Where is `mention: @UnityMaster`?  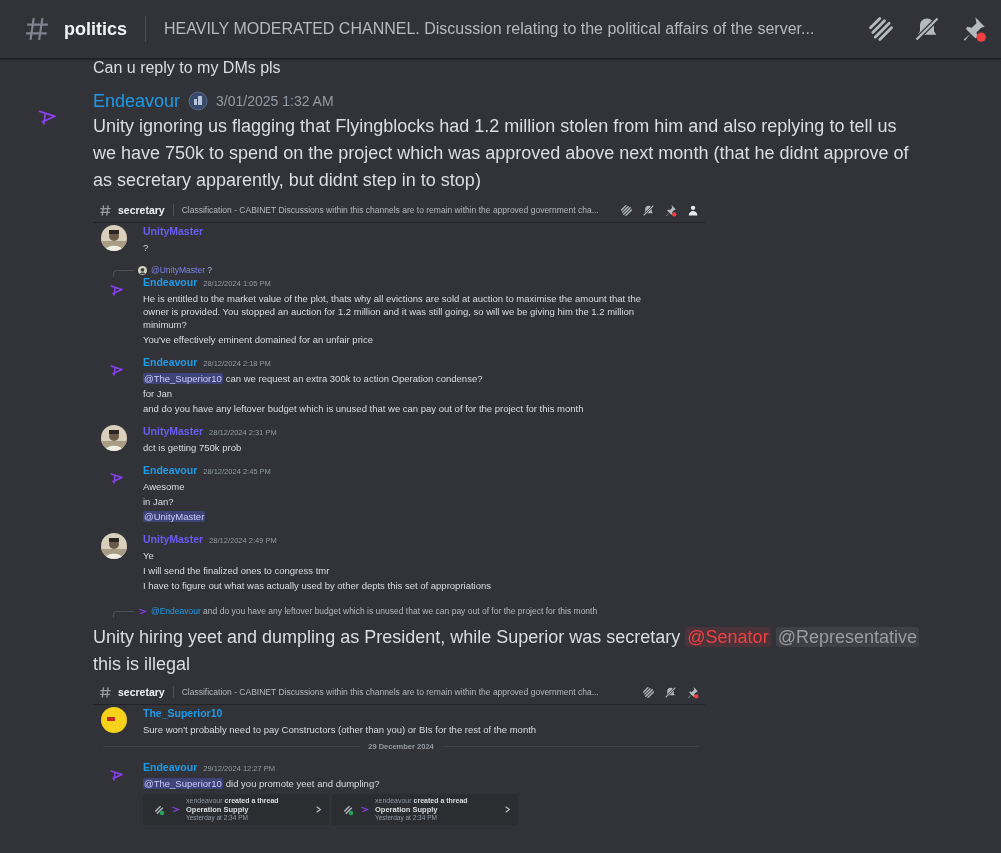 mention: @UnityMaster is located at coordinates (174, 516).